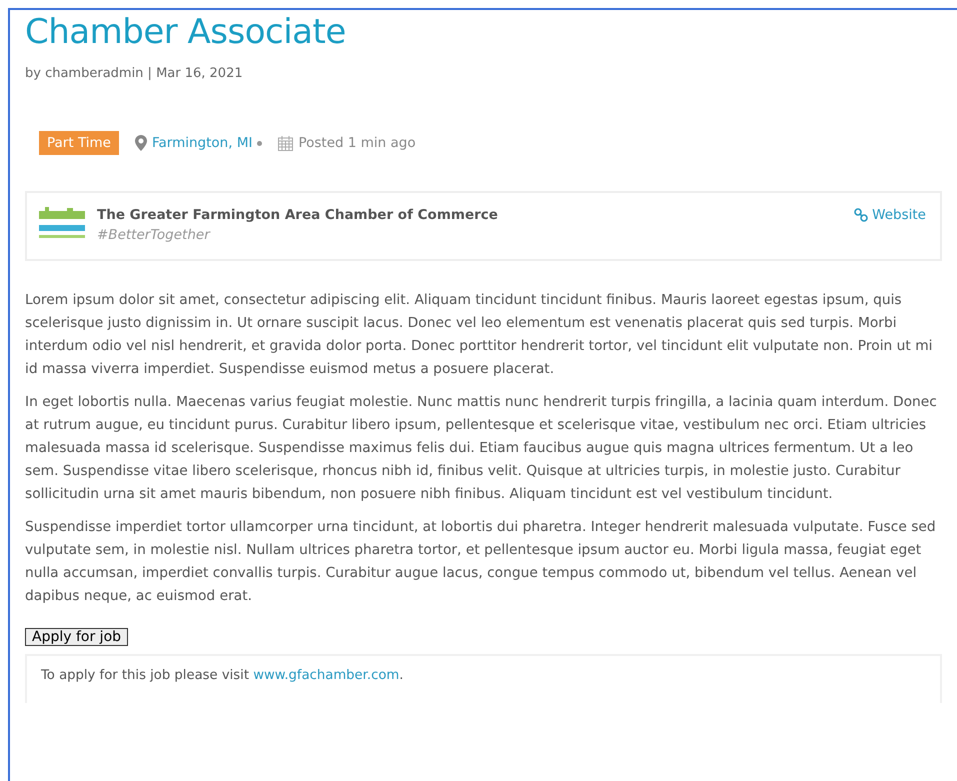 Image resolution: width=957 pixels, height=781 pixels. Describe the element at coordinates (222, 675) in the screenshot. I see `apply-instructions: To apply for this job please visit www.gfachamber.com.` at that location.